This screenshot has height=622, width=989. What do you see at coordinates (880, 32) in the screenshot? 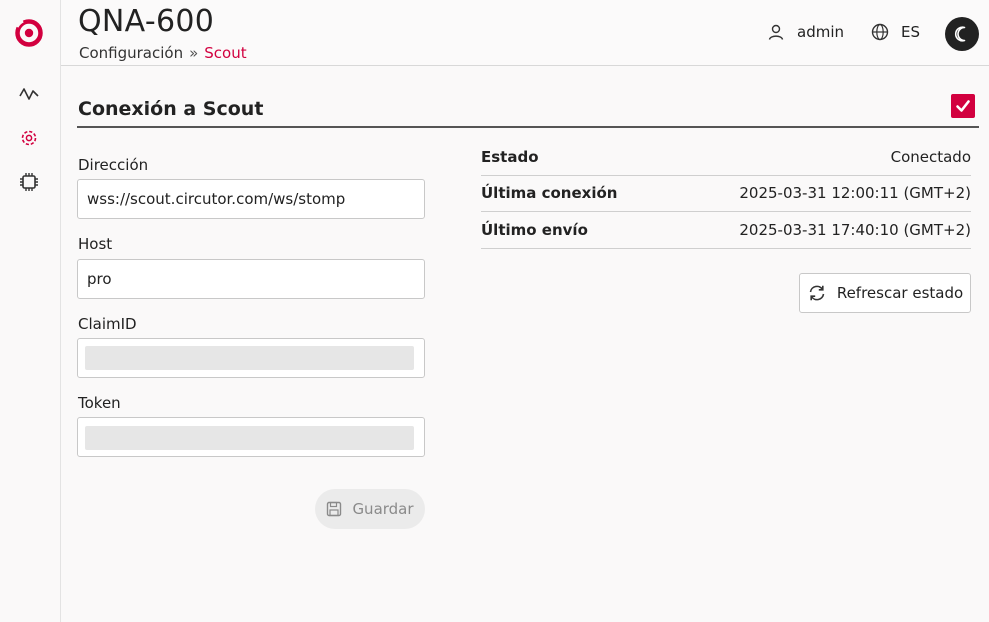
I see `globe-icon` at bounding box center [880, 32].